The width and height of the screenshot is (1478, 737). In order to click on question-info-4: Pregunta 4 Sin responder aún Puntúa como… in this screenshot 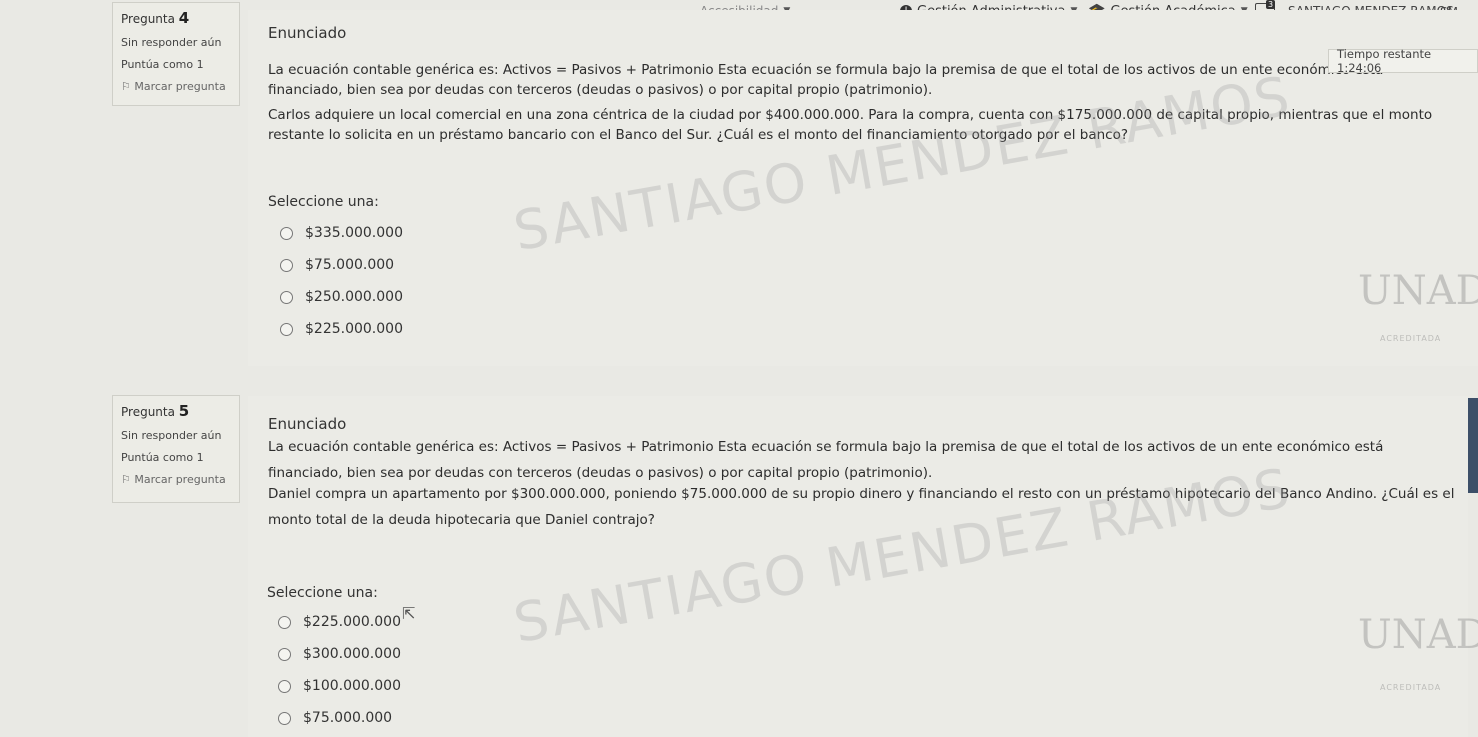, I will do `click(176, 54)`.